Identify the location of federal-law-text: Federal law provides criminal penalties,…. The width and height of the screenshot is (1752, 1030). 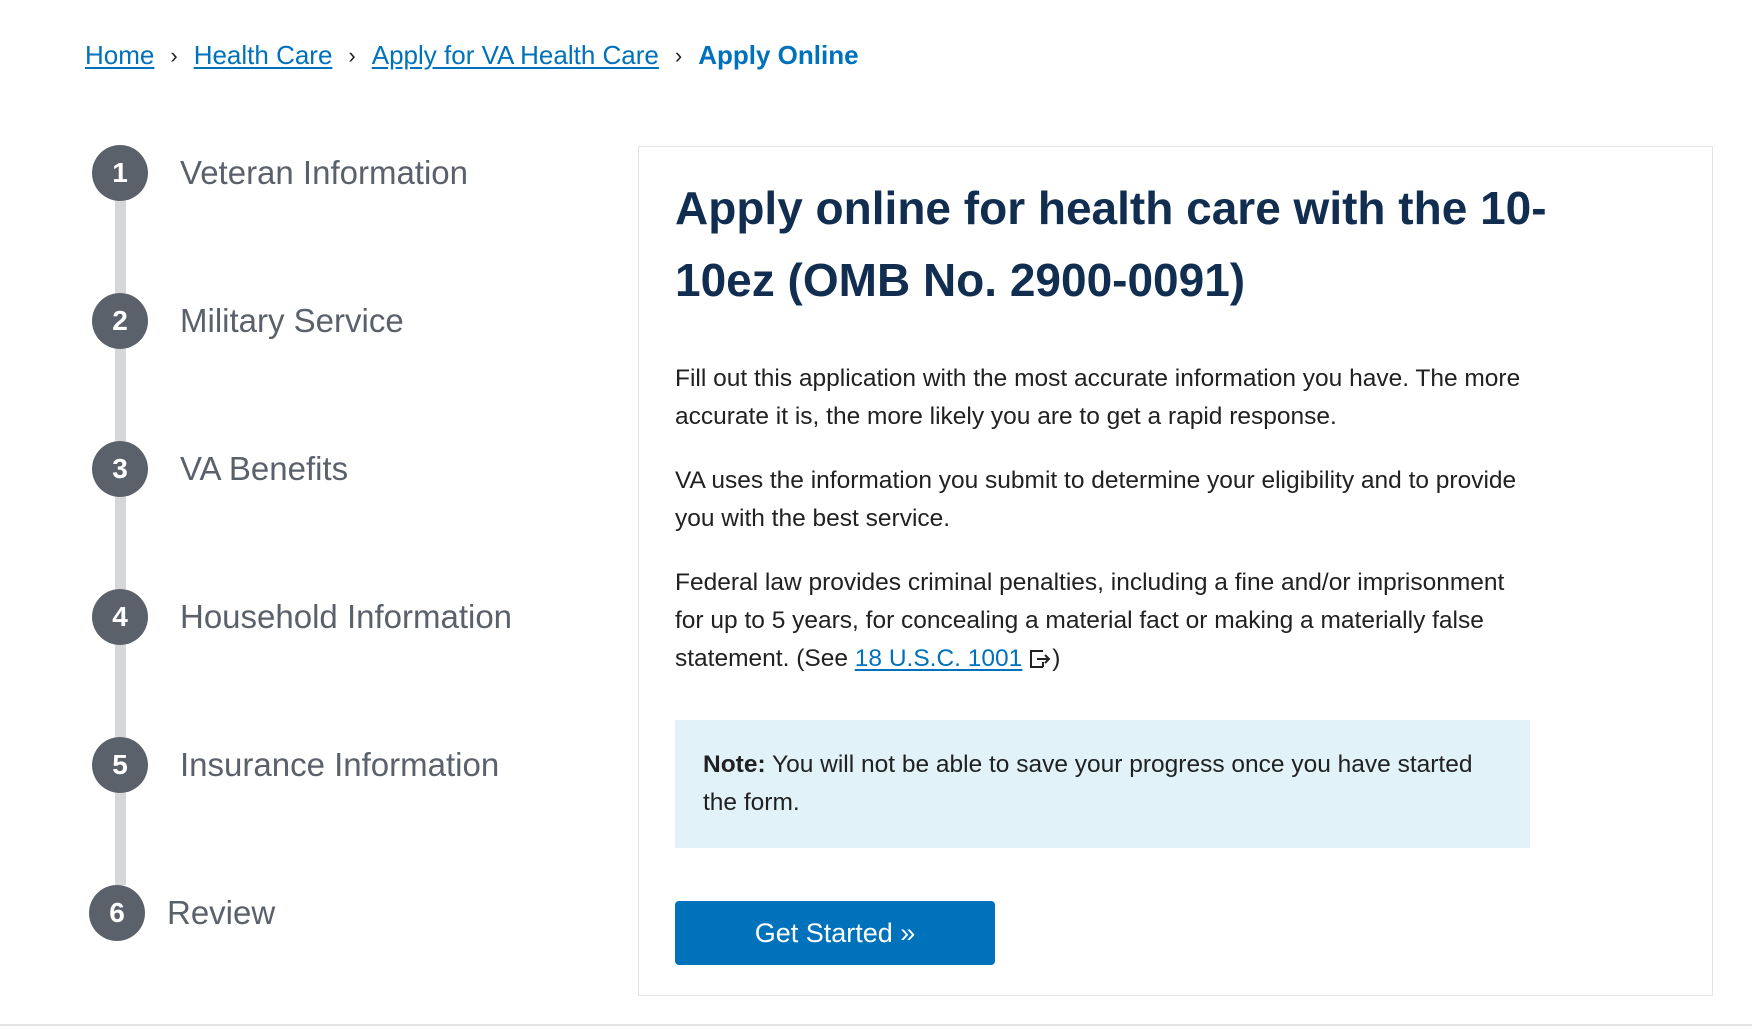
(1090, 620).